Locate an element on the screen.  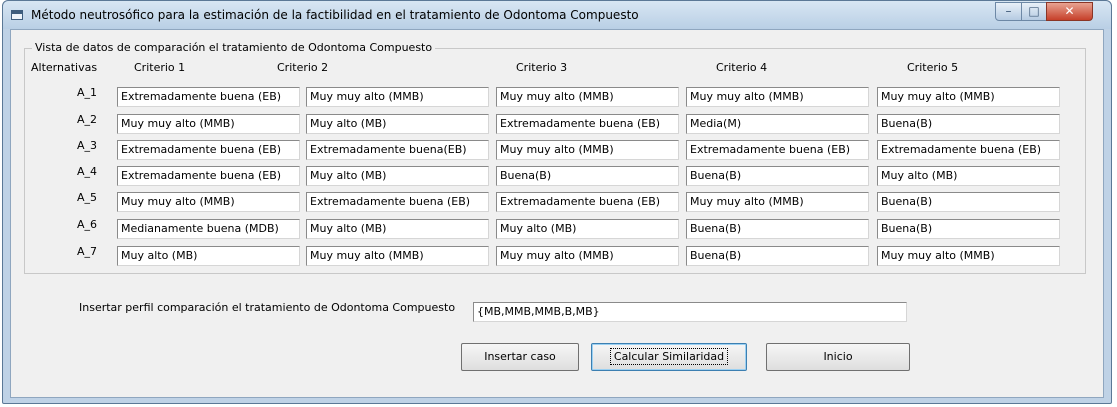
alternative-label-a3: A_3 is located at coordinates (87, 145).